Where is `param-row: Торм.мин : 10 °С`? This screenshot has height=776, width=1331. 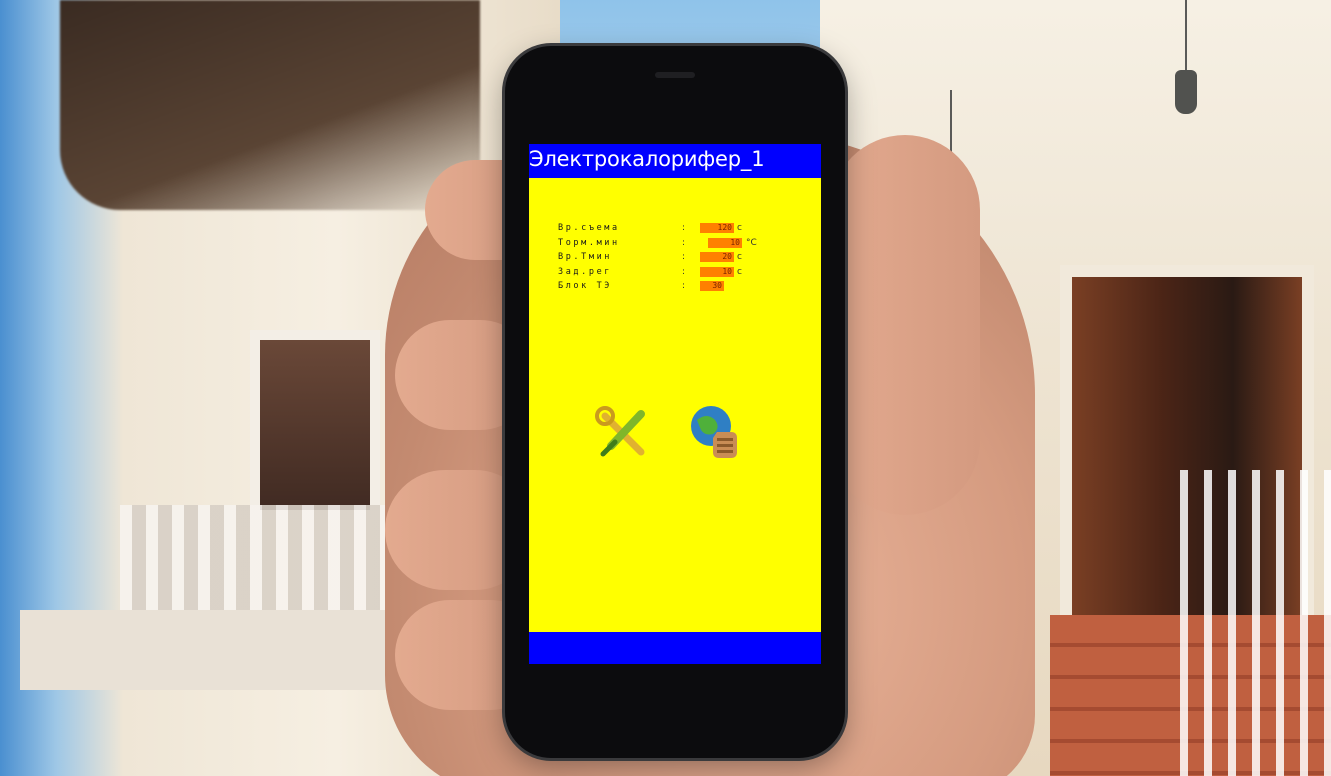
param-row: Торм.мин : 10 °С is located at coordinates (678, 243).